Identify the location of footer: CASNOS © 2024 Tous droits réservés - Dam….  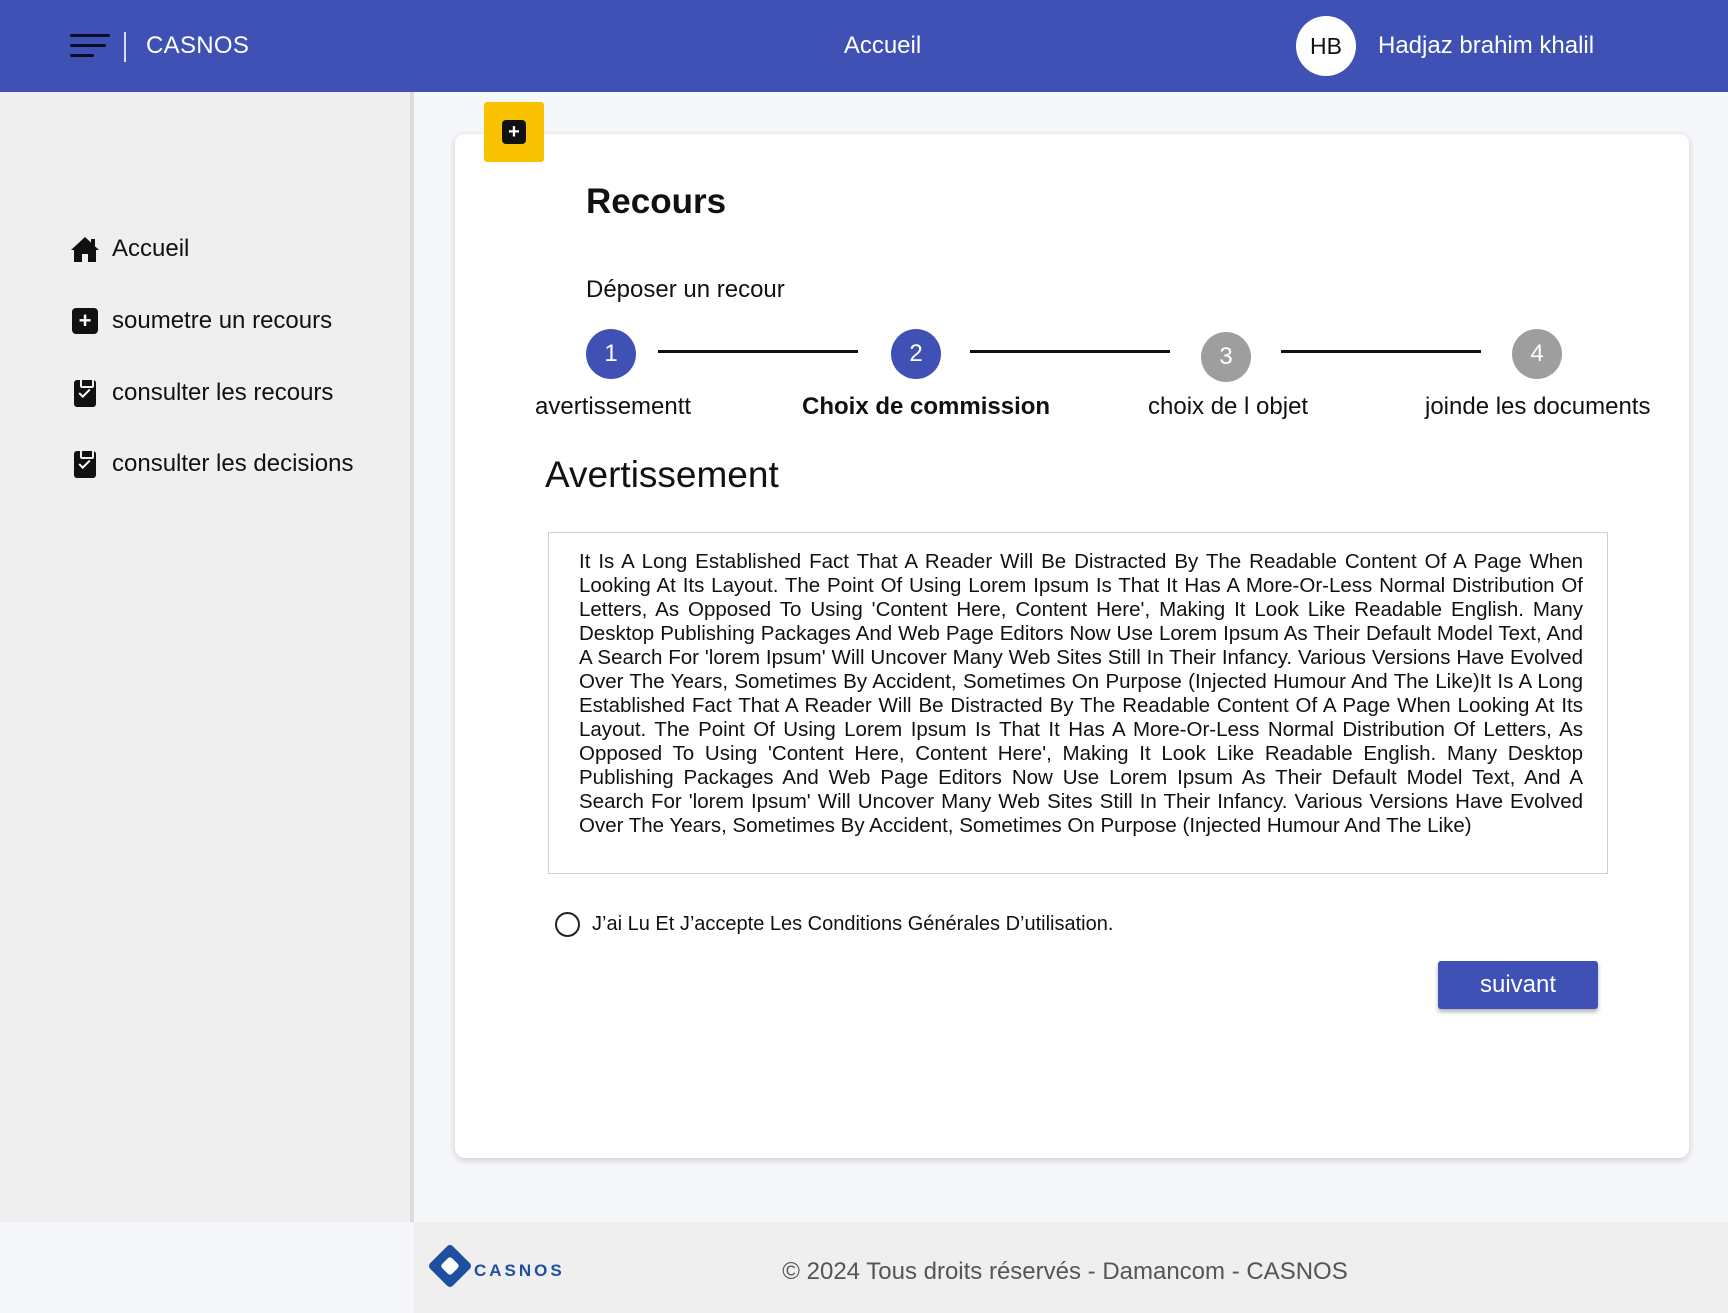
(1071, 1267).